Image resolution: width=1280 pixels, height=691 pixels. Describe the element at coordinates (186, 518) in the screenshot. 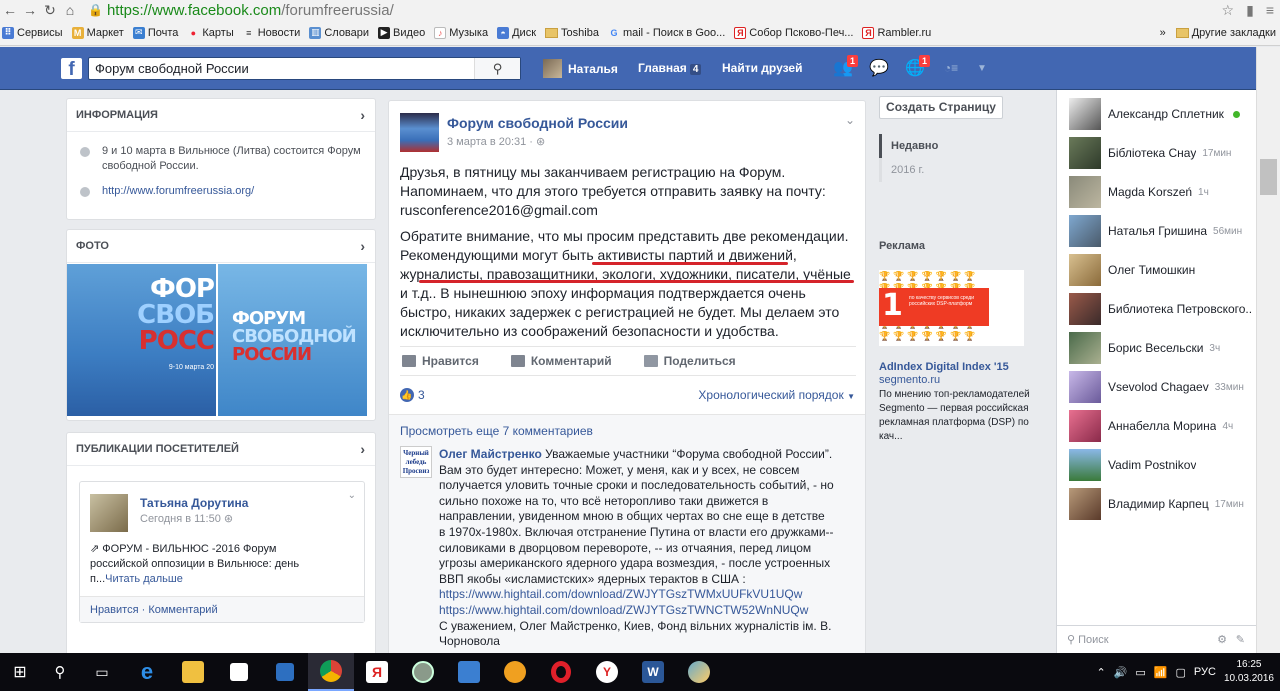

I see `post-time: Сегодня в 11:50 ⊛` at that location.